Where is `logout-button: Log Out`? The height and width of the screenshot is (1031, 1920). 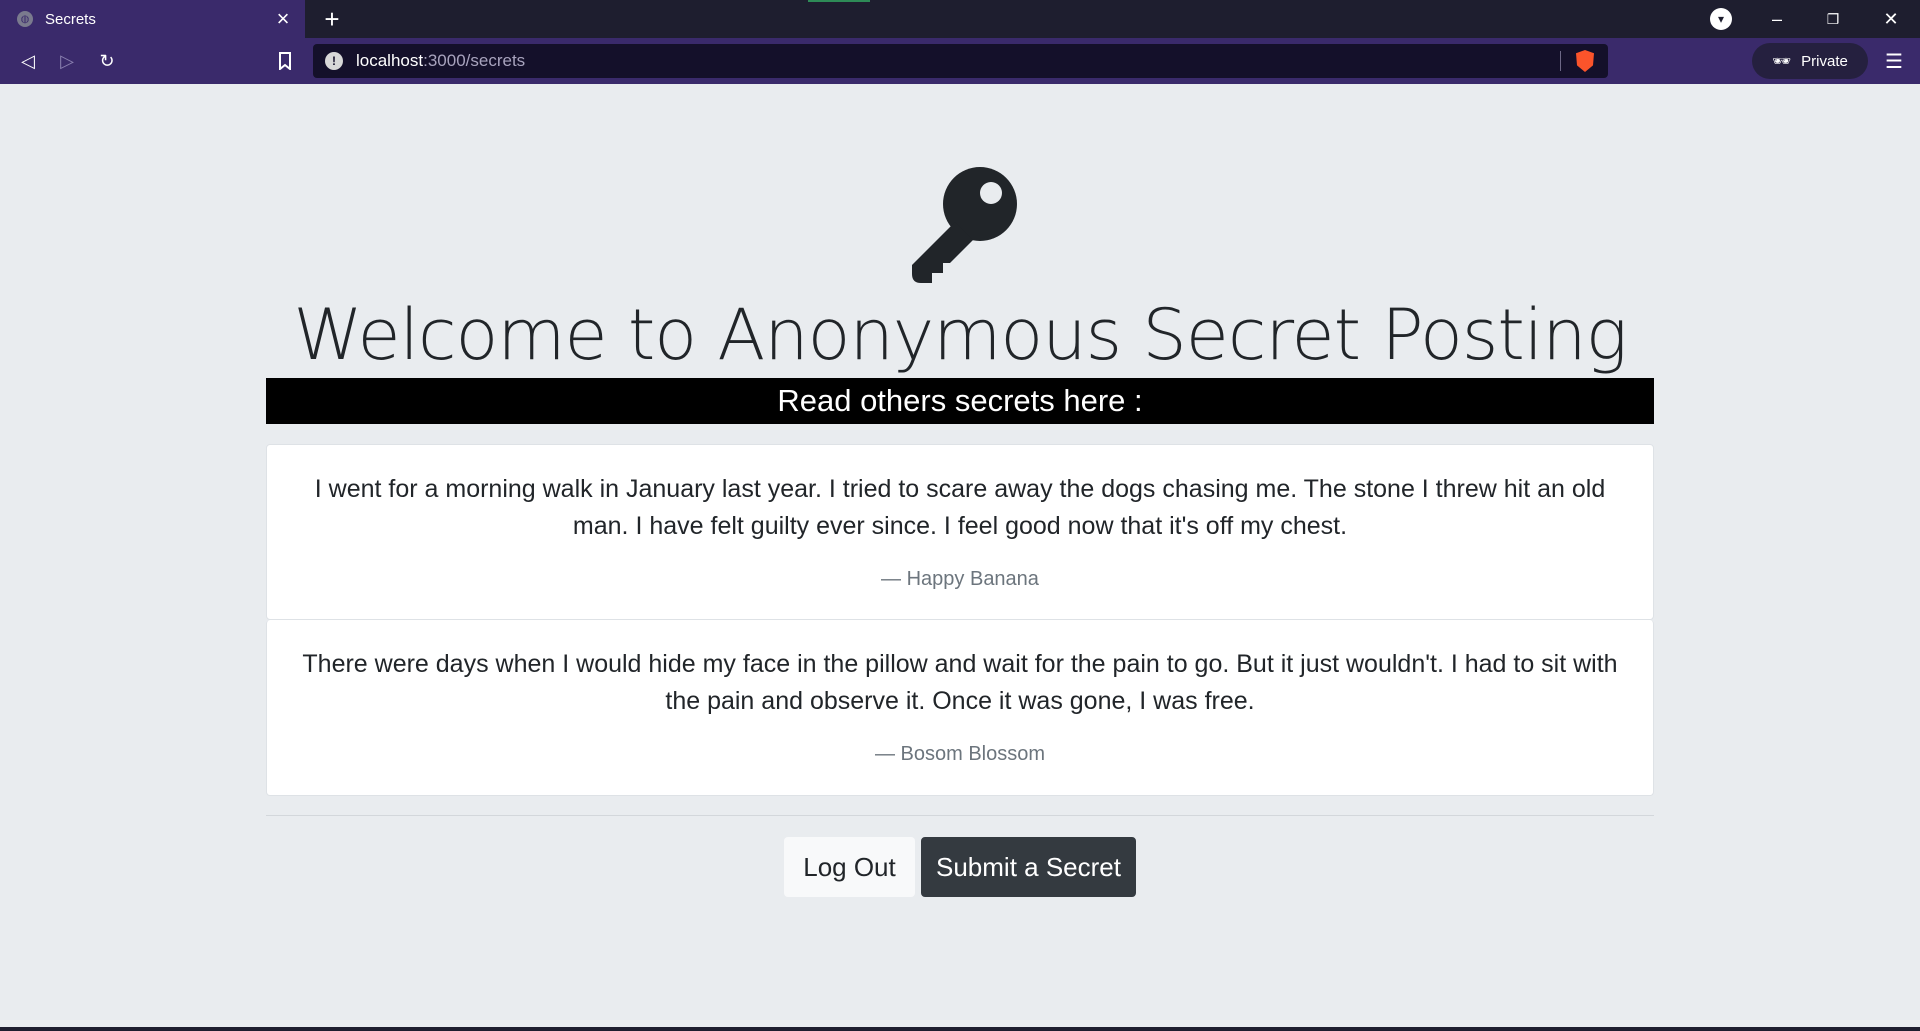
logout-button: Log Out is located at coordinates (849, 867).